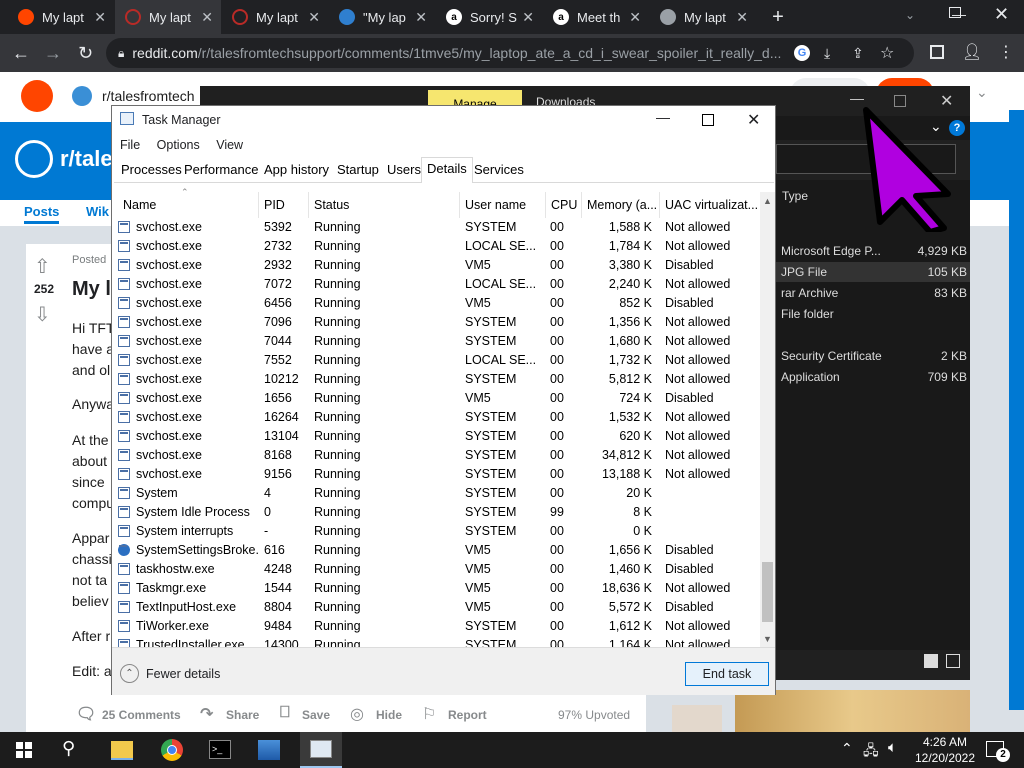 The image size is (1024, 768). I want to click on search-icon: ⚲, so click(68, 748).